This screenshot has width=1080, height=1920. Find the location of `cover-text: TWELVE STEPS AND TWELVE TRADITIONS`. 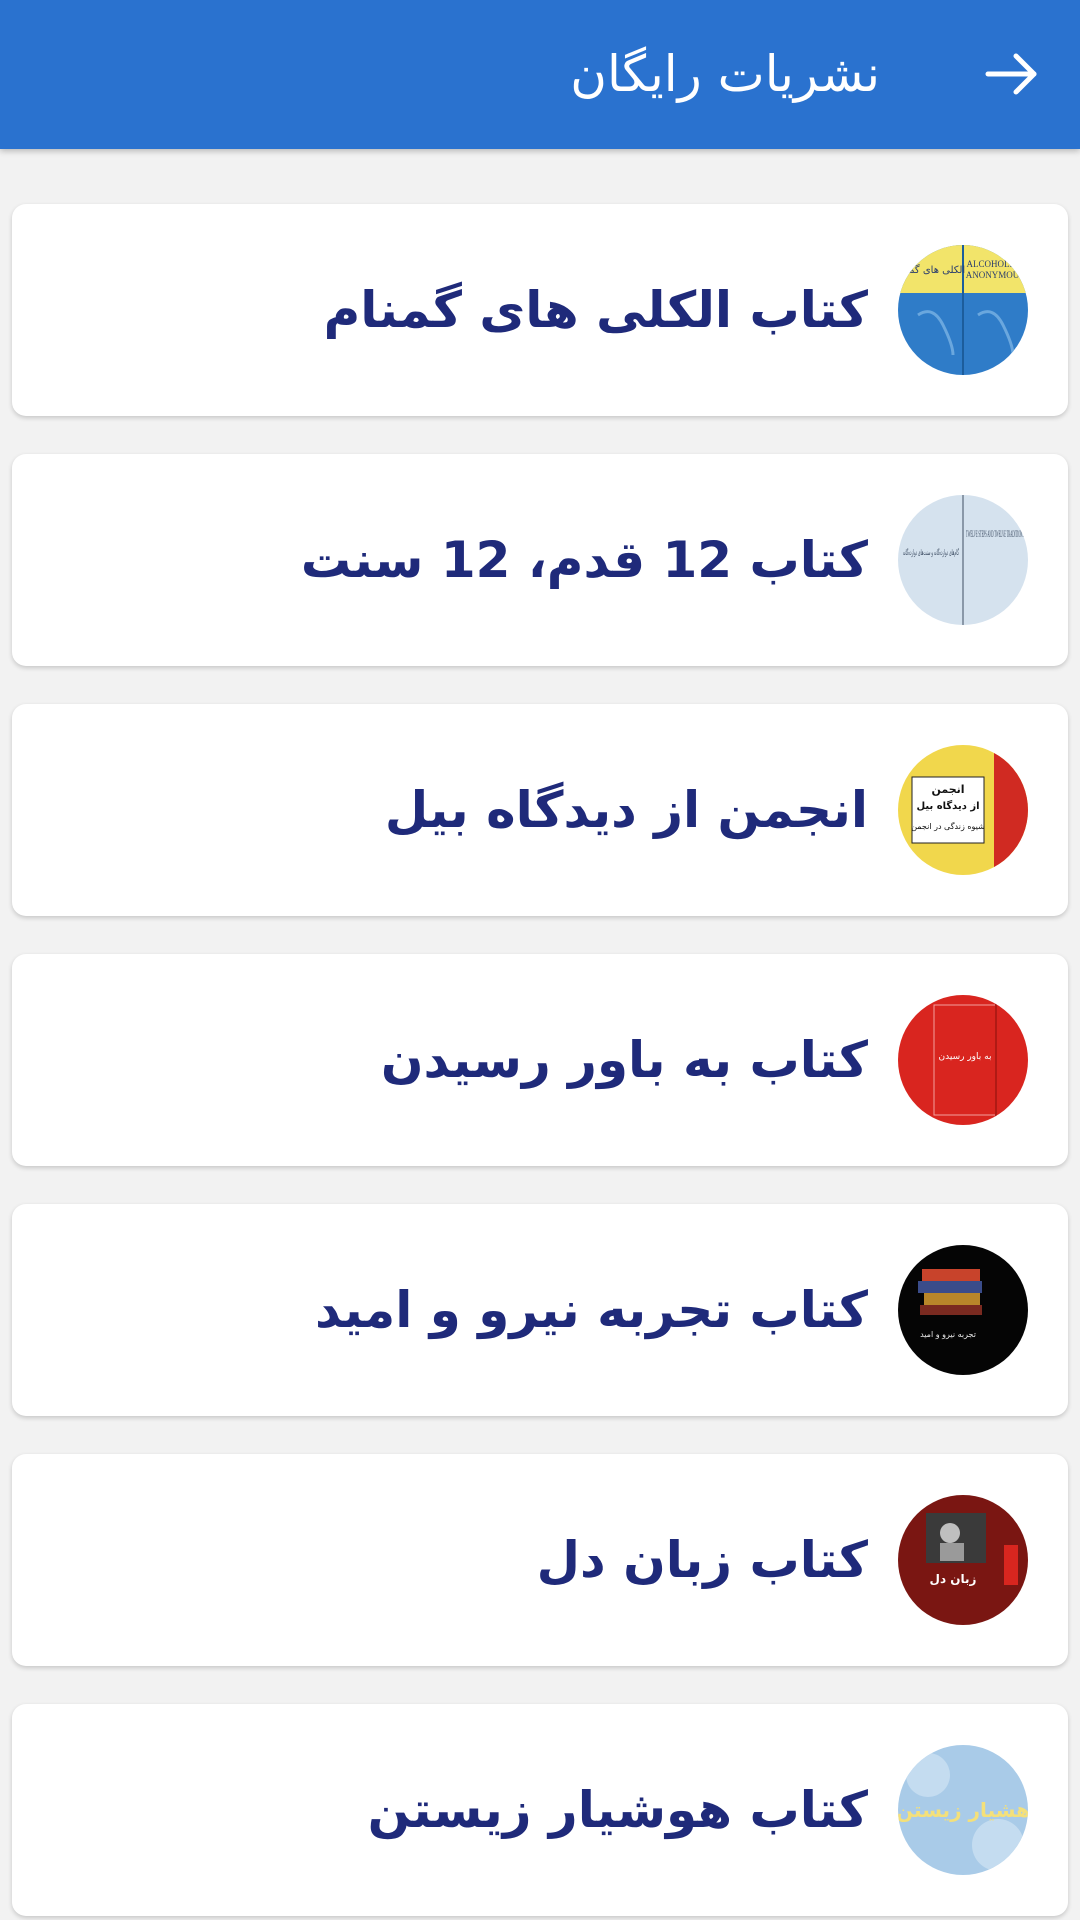

cover-text: TWELVE STEPS AND TWELVE TRADITIONS is located at coordinates (995, 534).